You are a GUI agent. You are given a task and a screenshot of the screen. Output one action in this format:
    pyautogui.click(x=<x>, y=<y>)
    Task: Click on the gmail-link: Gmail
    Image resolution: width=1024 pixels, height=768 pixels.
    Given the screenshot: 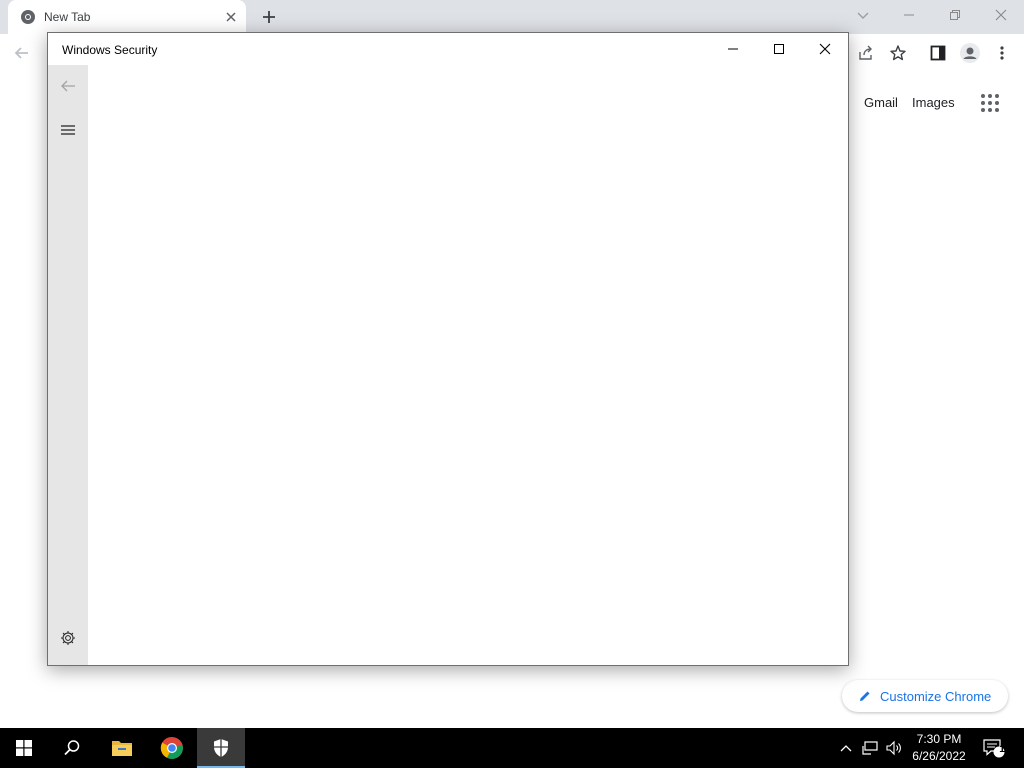 What is the action you would take?
    pyautogui.click(x=881, y=102)
    